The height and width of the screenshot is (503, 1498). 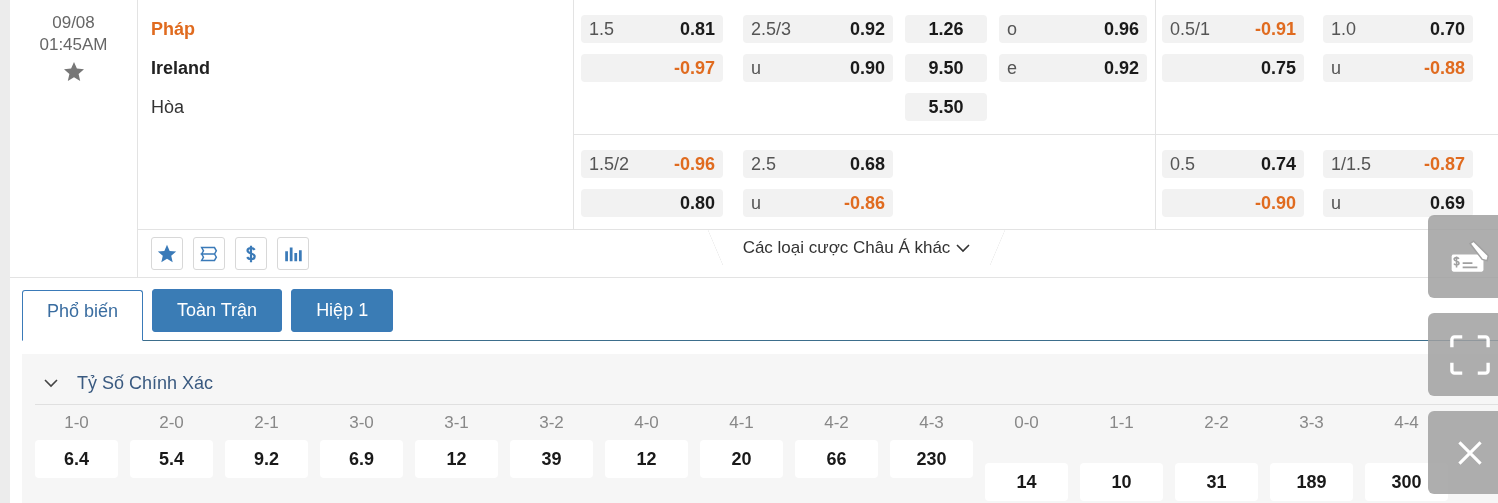 I want to click on odds-value: -0.88, so click(x=1444, y=68).